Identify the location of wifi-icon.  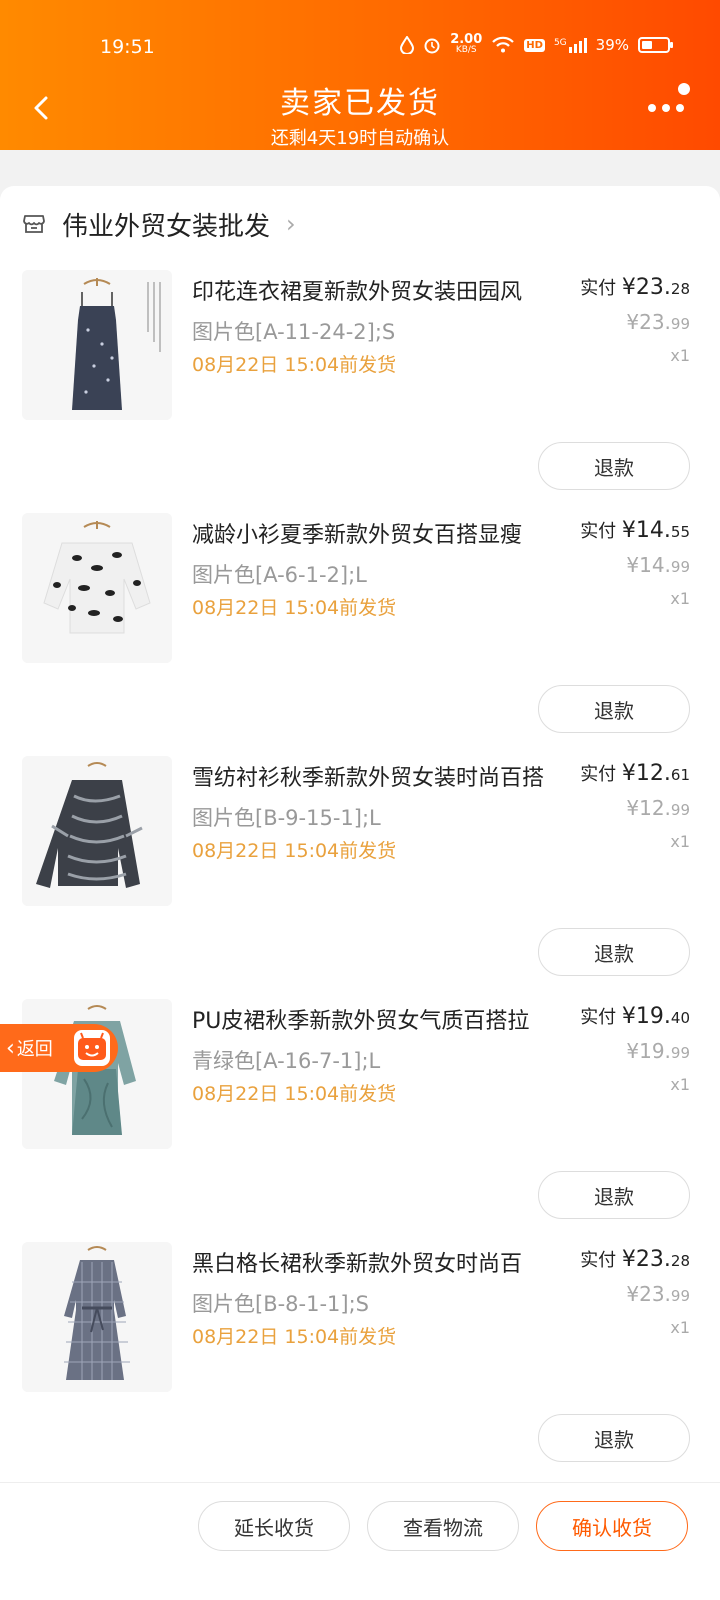
(503, 44).